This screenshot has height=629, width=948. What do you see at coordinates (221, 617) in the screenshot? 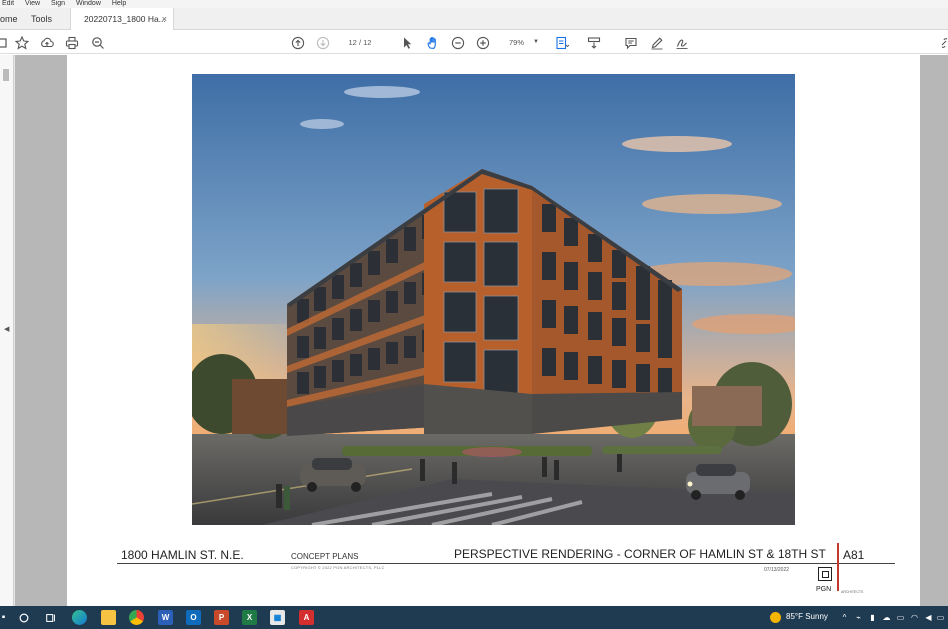
I see `powerpoint-icon: P` at bounding box center [221, 617].